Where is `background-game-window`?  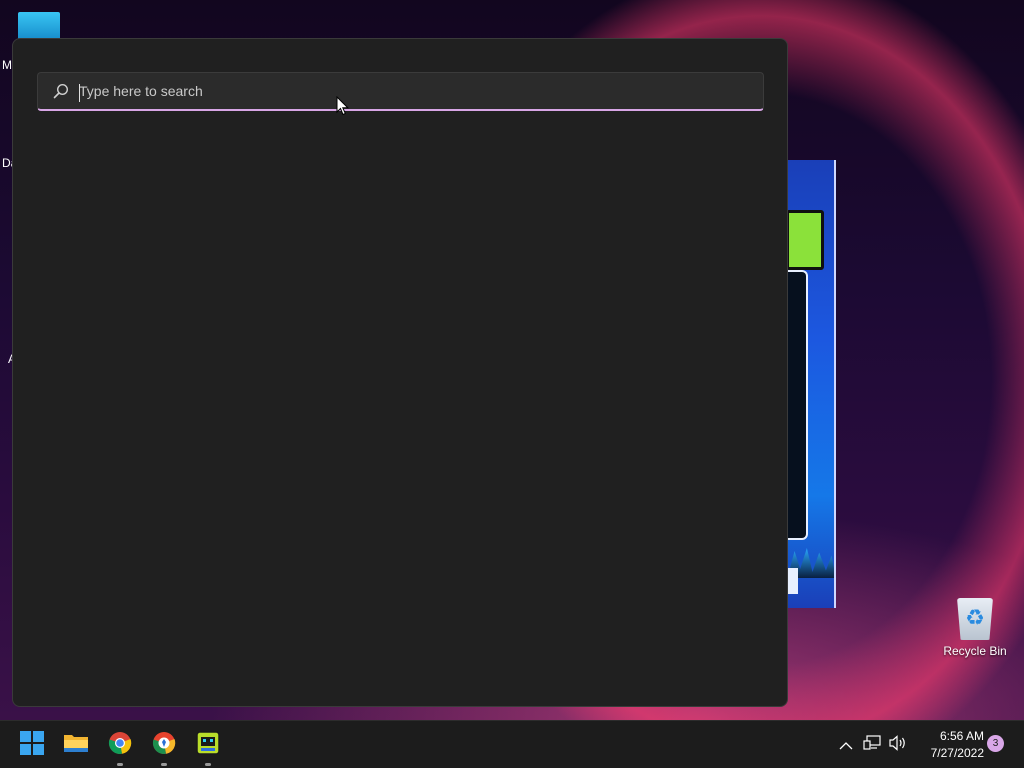 background-game-window is located at coordinates (808, 384).